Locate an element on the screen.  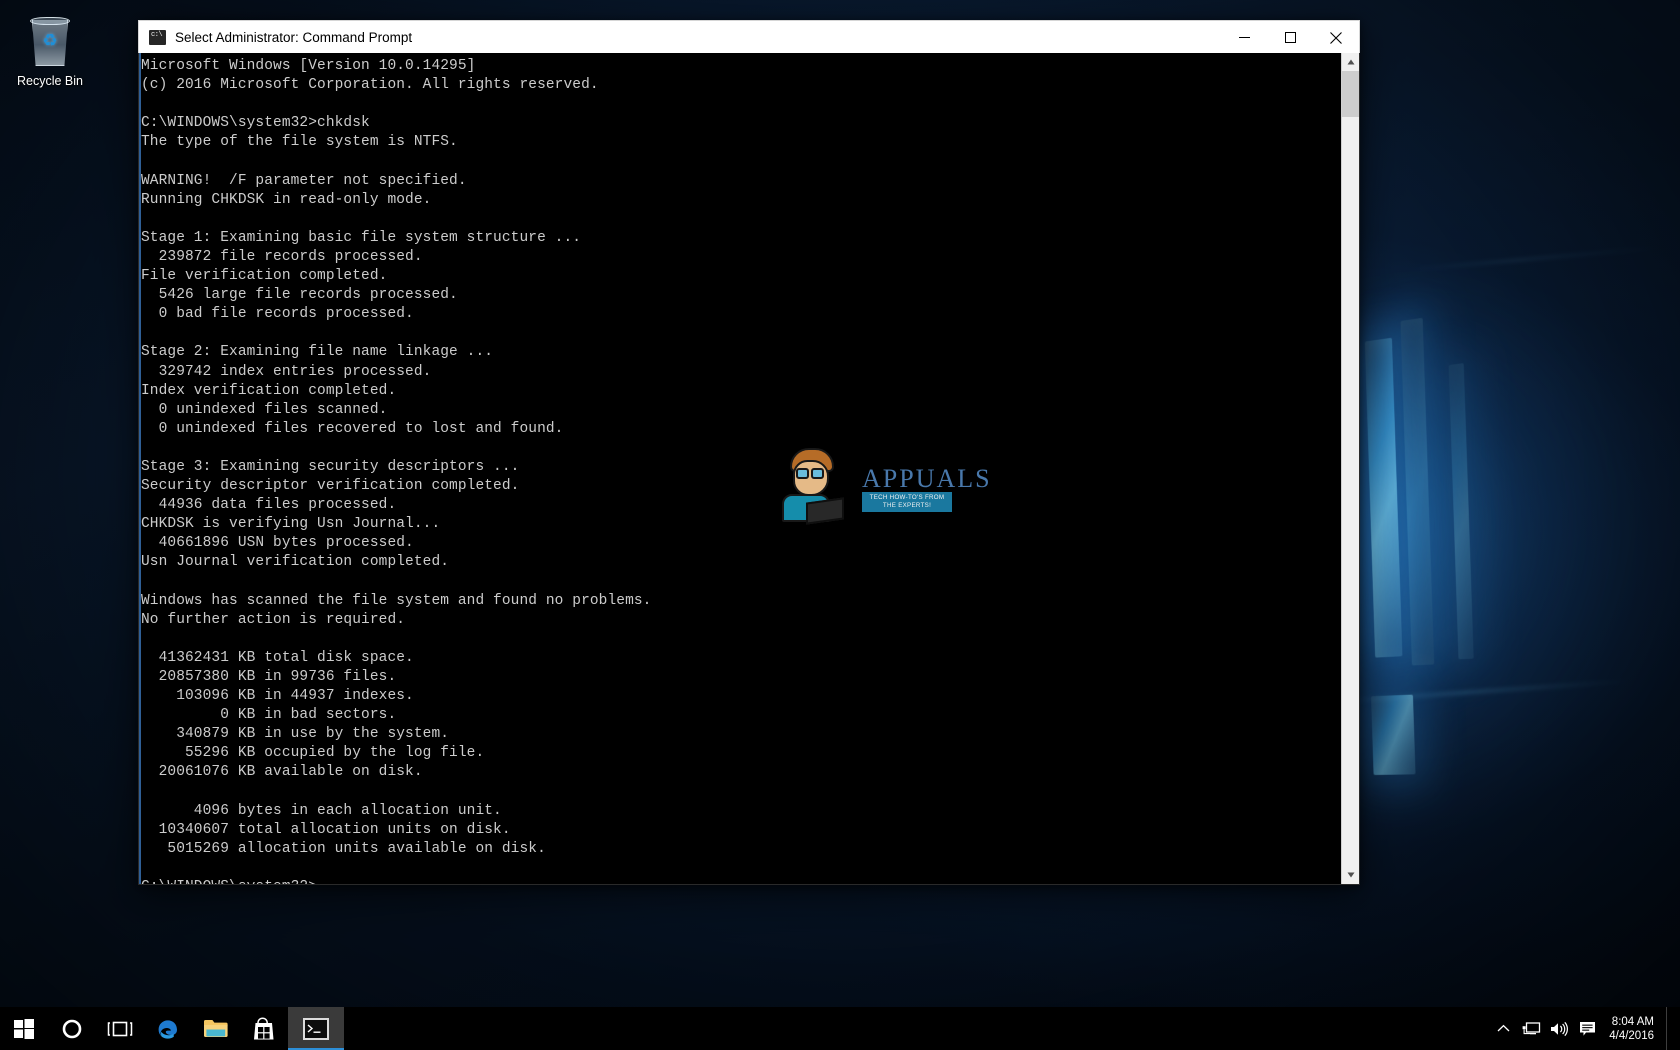
maximize-icon is located at coordinates (1290, 37).